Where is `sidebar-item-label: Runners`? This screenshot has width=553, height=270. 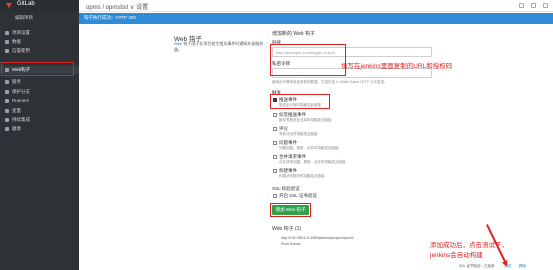
sidebar-item-label: Runners is located at coordinates (21, 100).